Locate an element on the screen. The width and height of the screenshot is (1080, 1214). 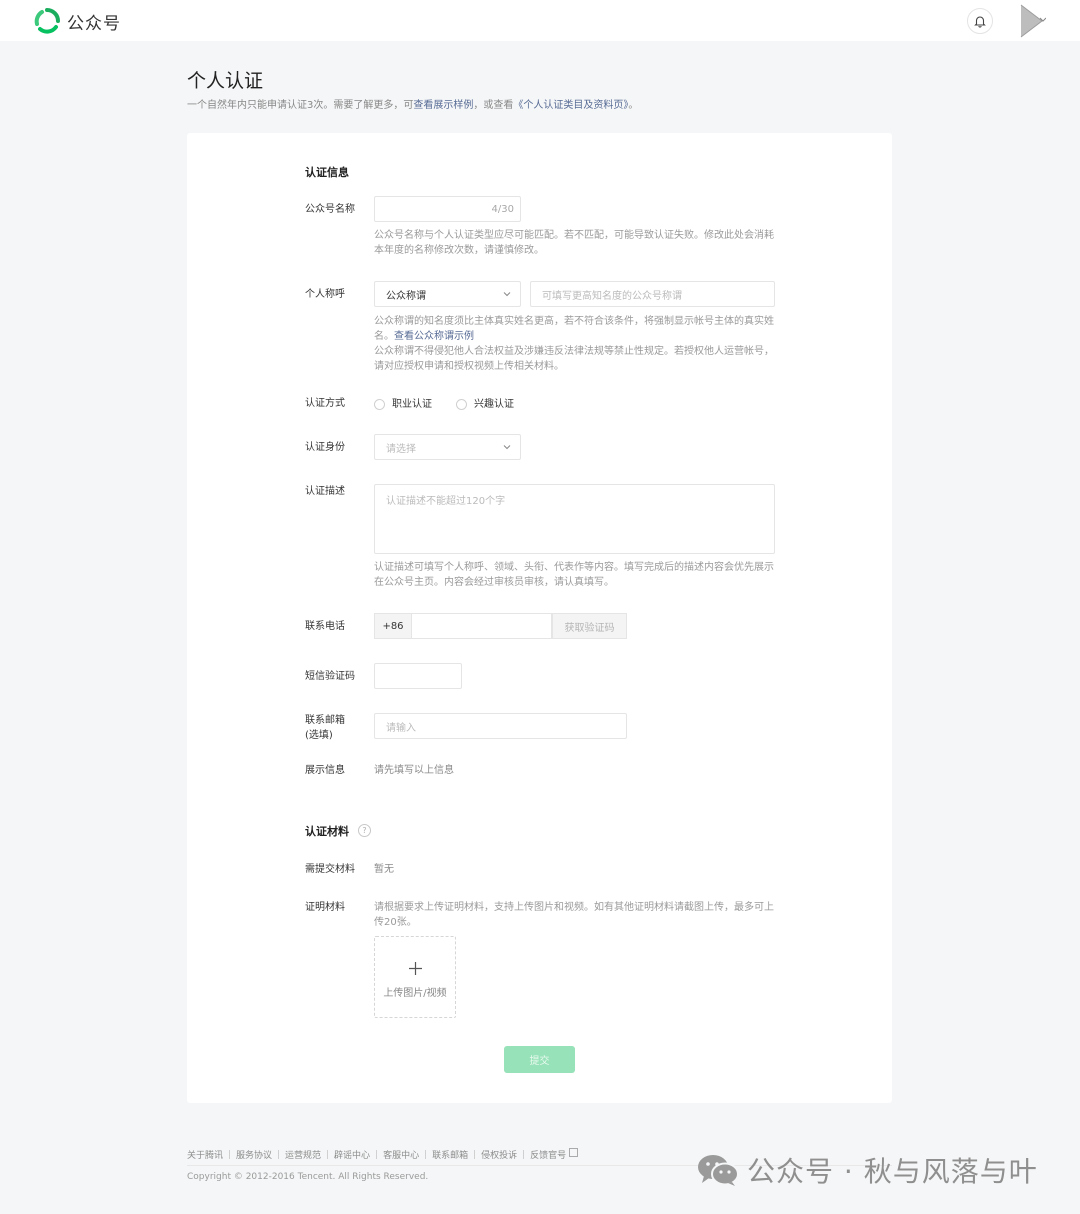
radio-professional: 职业认证 is located at coordinates (403, 404).